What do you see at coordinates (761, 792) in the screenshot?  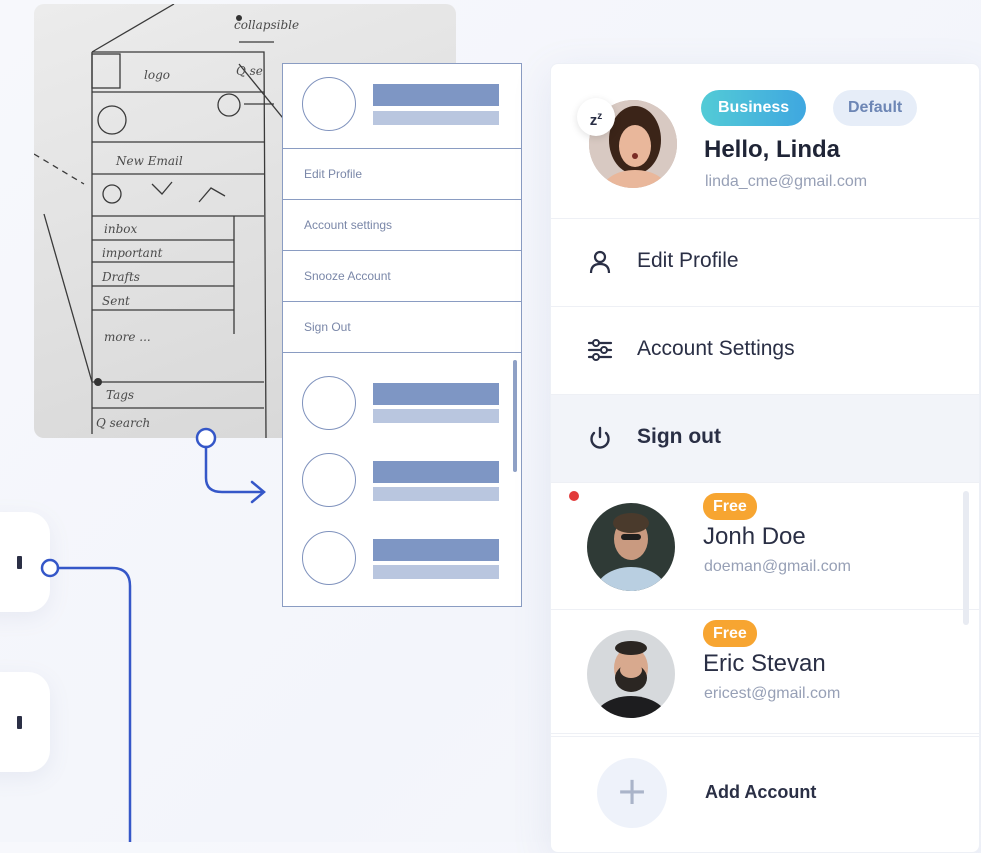 I see `add-account-label: Add Account` at bounding box center [761, 792].